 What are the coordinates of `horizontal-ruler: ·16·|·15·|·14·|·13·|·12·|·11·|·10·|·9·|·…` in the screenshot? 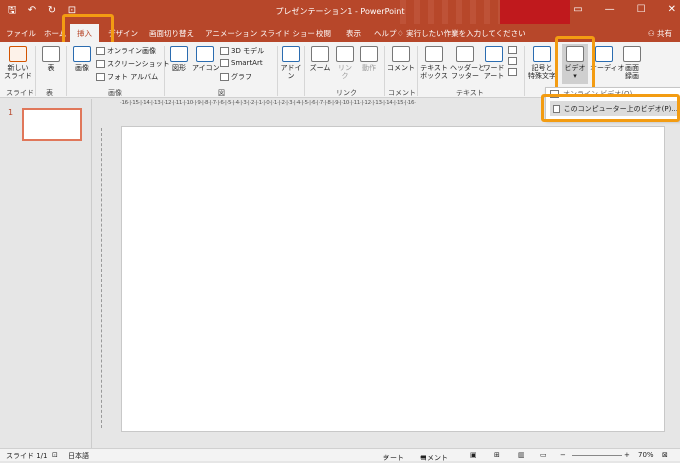 It's located at (268, 103).